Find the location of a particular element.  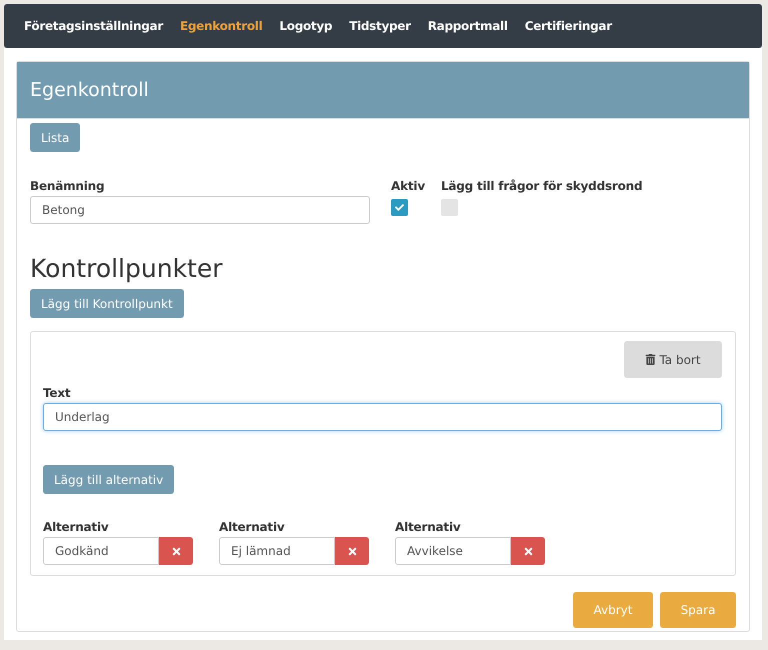

nav-link: Egenkontroll is located at coordinates (221, 26).